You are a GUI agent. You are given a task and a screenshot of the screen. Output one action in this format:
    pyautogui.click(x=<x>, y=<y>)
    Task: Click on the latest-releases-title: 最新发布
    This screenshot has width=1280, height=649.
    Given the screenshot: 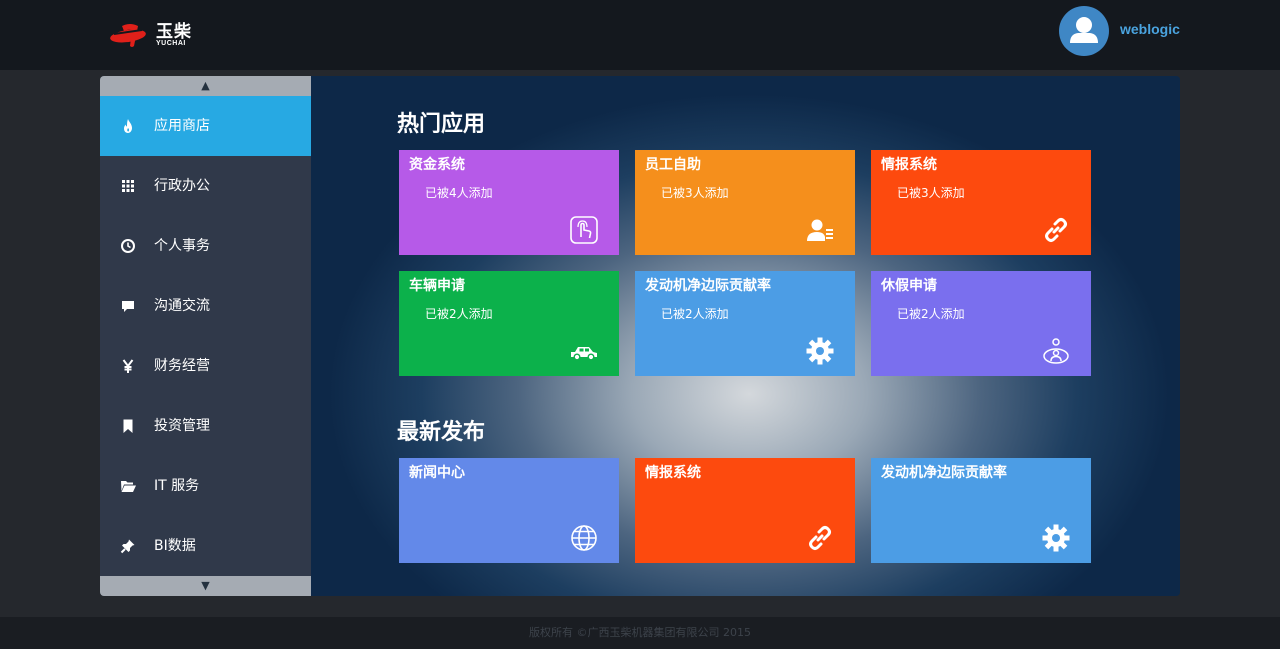 What is the action you would take?
    pyautogui.click(x=441, y=432)
    